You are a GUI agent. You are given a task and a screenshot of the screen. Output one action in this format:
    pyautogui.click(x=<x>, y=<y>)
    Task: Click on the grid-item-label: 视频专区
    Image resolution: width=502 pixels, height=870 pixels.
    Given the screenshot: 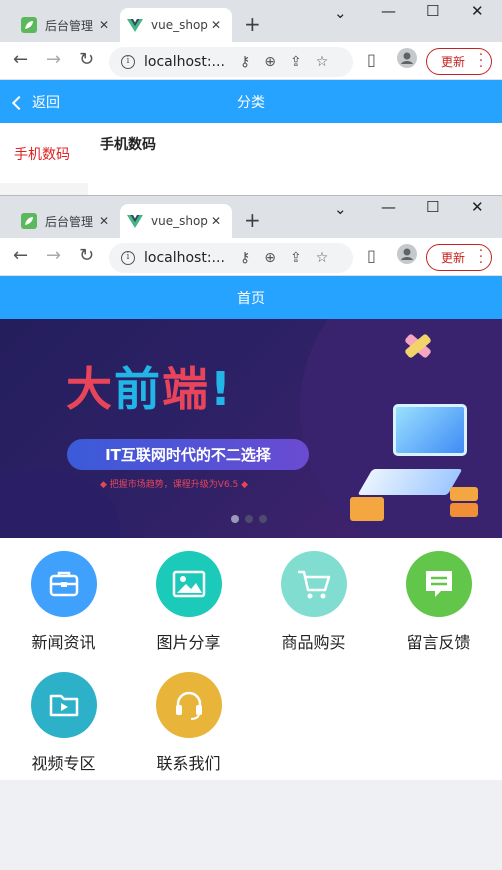 What is the action you would take?
    pyautogui.click(x=63, y=763)
    